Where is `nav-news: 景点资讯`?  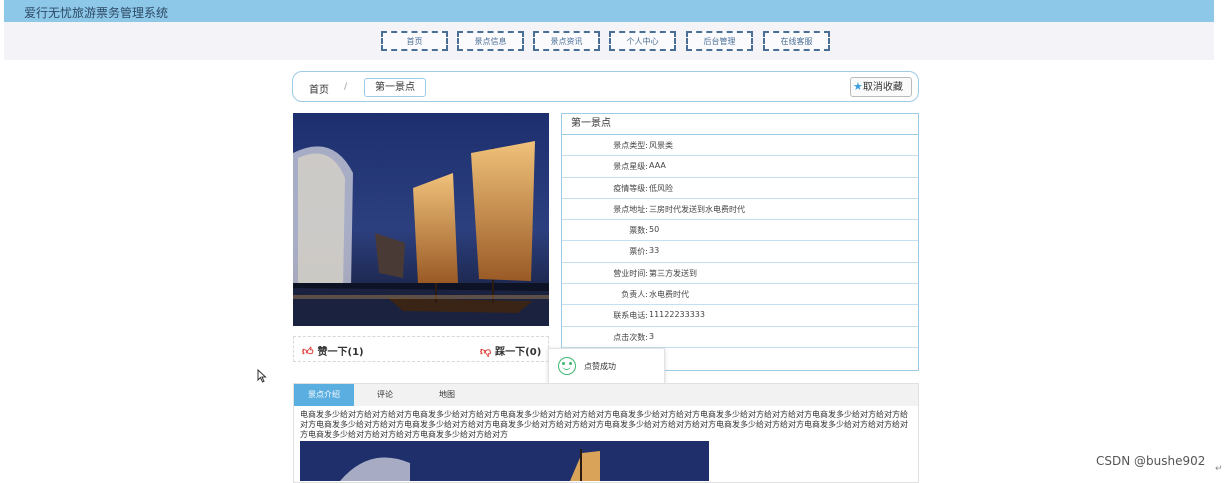
nav-news: 景点资讯 is located at coordinates (566, 41).